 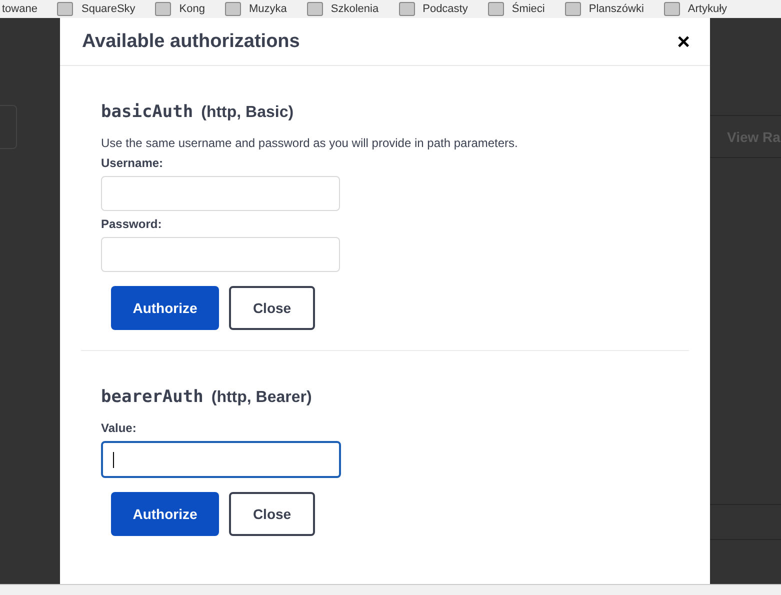 What do you see at coordinates (152, 397) in the screenshot?
I see `scheme-name: bearerAuth` at bounding box center [152, 397].